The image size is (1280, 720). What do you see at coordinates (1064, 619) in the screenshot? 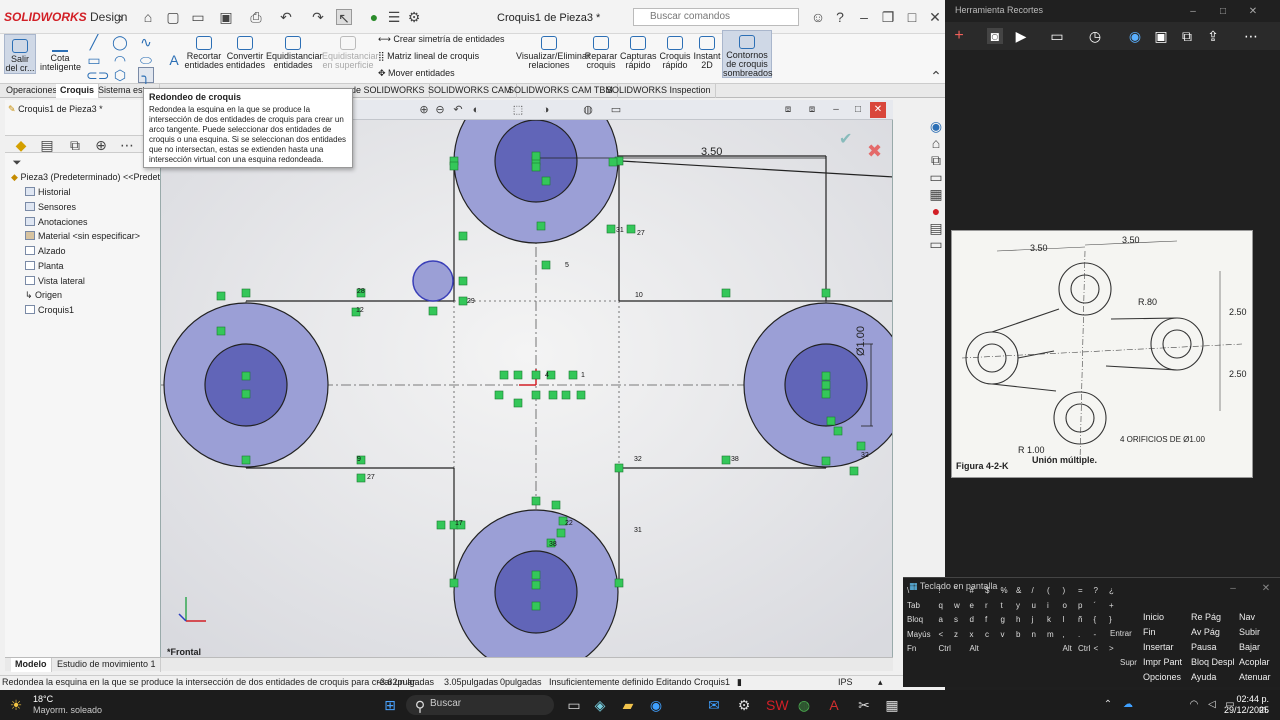
I see `osk-key: l` at bounding box center [1064, 619].